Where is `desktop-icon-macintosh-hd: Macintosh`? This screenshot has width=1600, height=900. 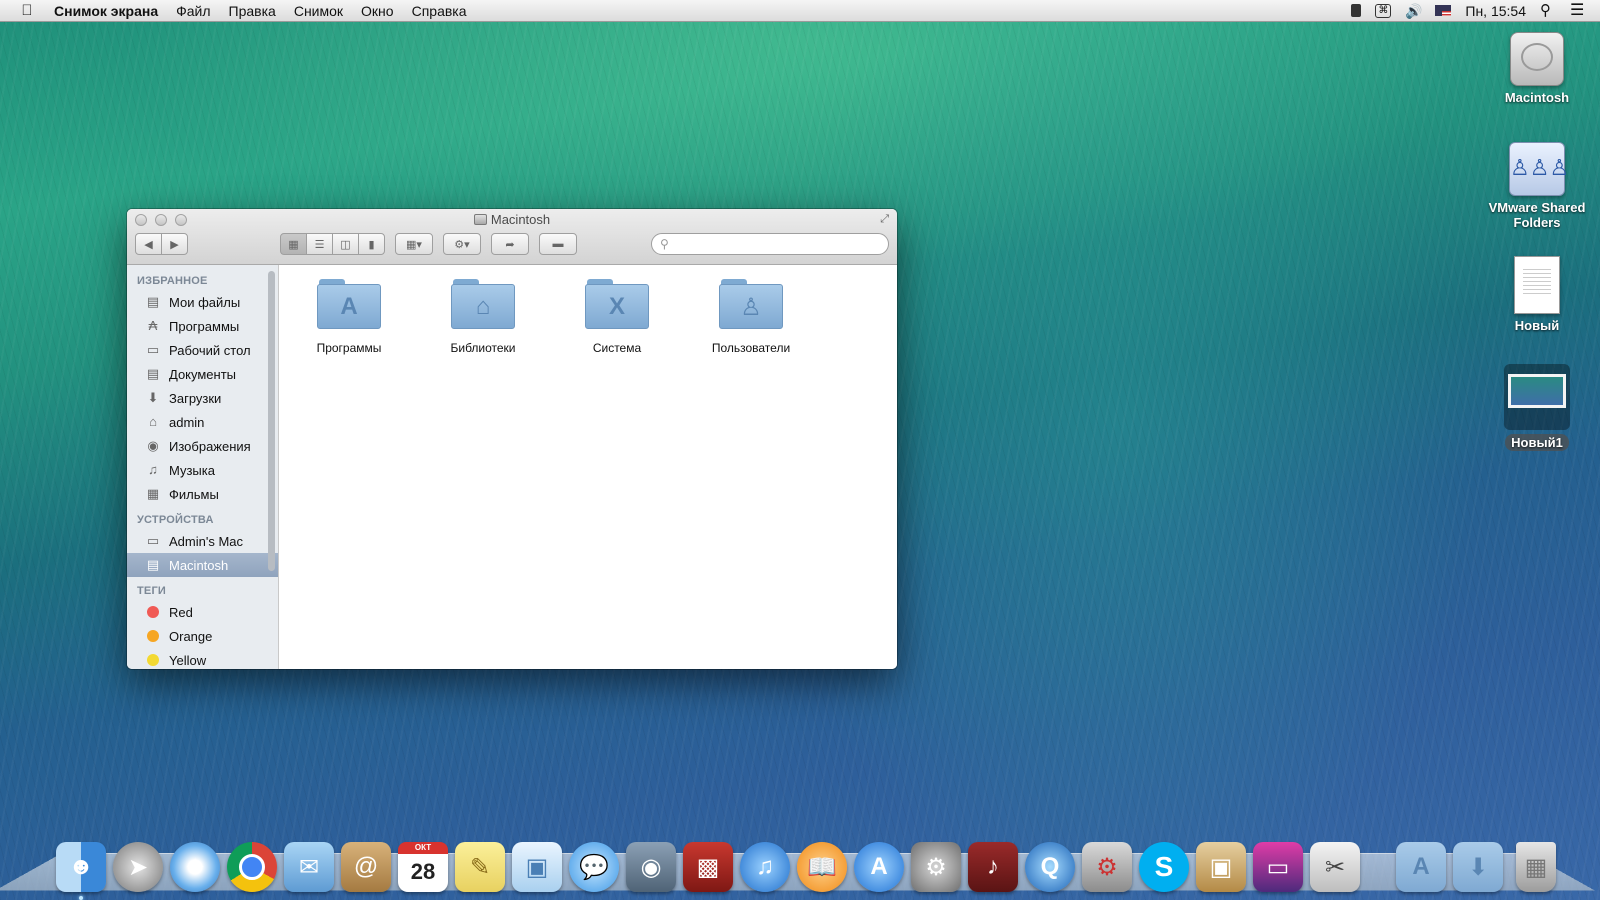
desktop-icon-macintosh-hd: Macintosh is located at coordinates (1537, 68).